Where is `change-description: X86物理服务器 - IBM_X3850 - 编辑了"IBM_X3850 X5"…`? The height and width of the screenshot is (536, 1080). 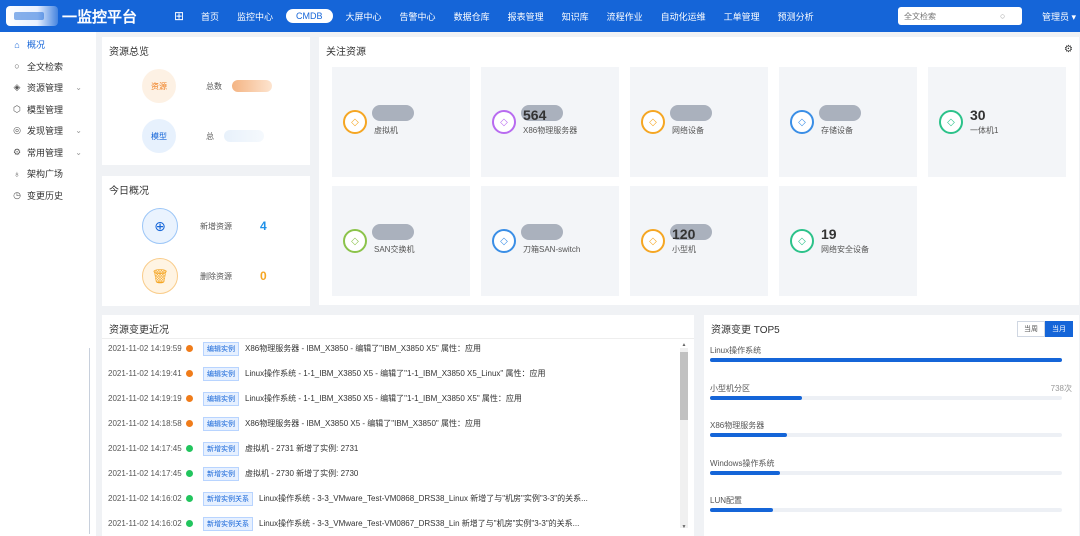 change-description: X86物理服务器 - IBM_X3850 - 编辑了"IBM_X3850 X5"… is located at coordinates (363, 348).